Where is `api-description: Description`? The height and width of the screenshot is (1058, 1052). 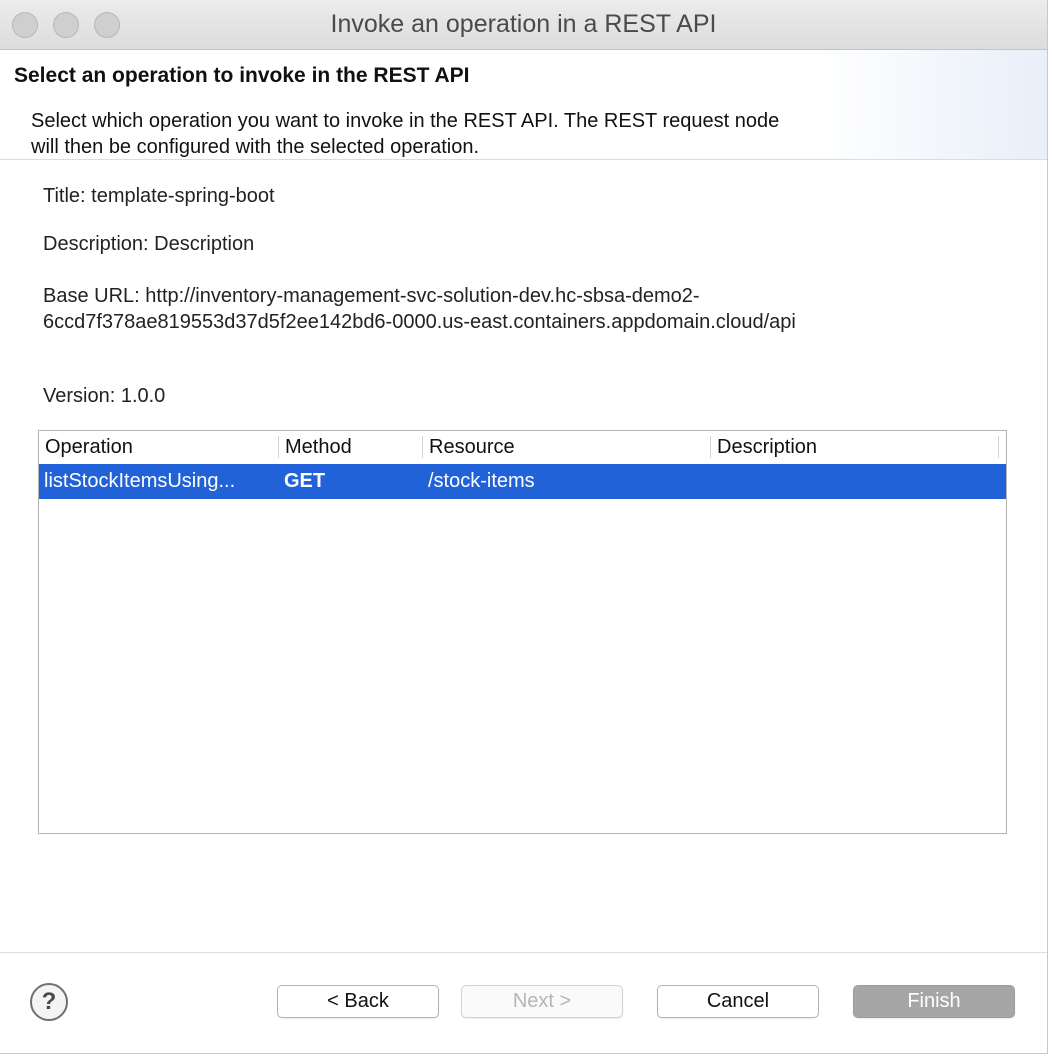
api-description: Description is located at coordinates (149, 244).